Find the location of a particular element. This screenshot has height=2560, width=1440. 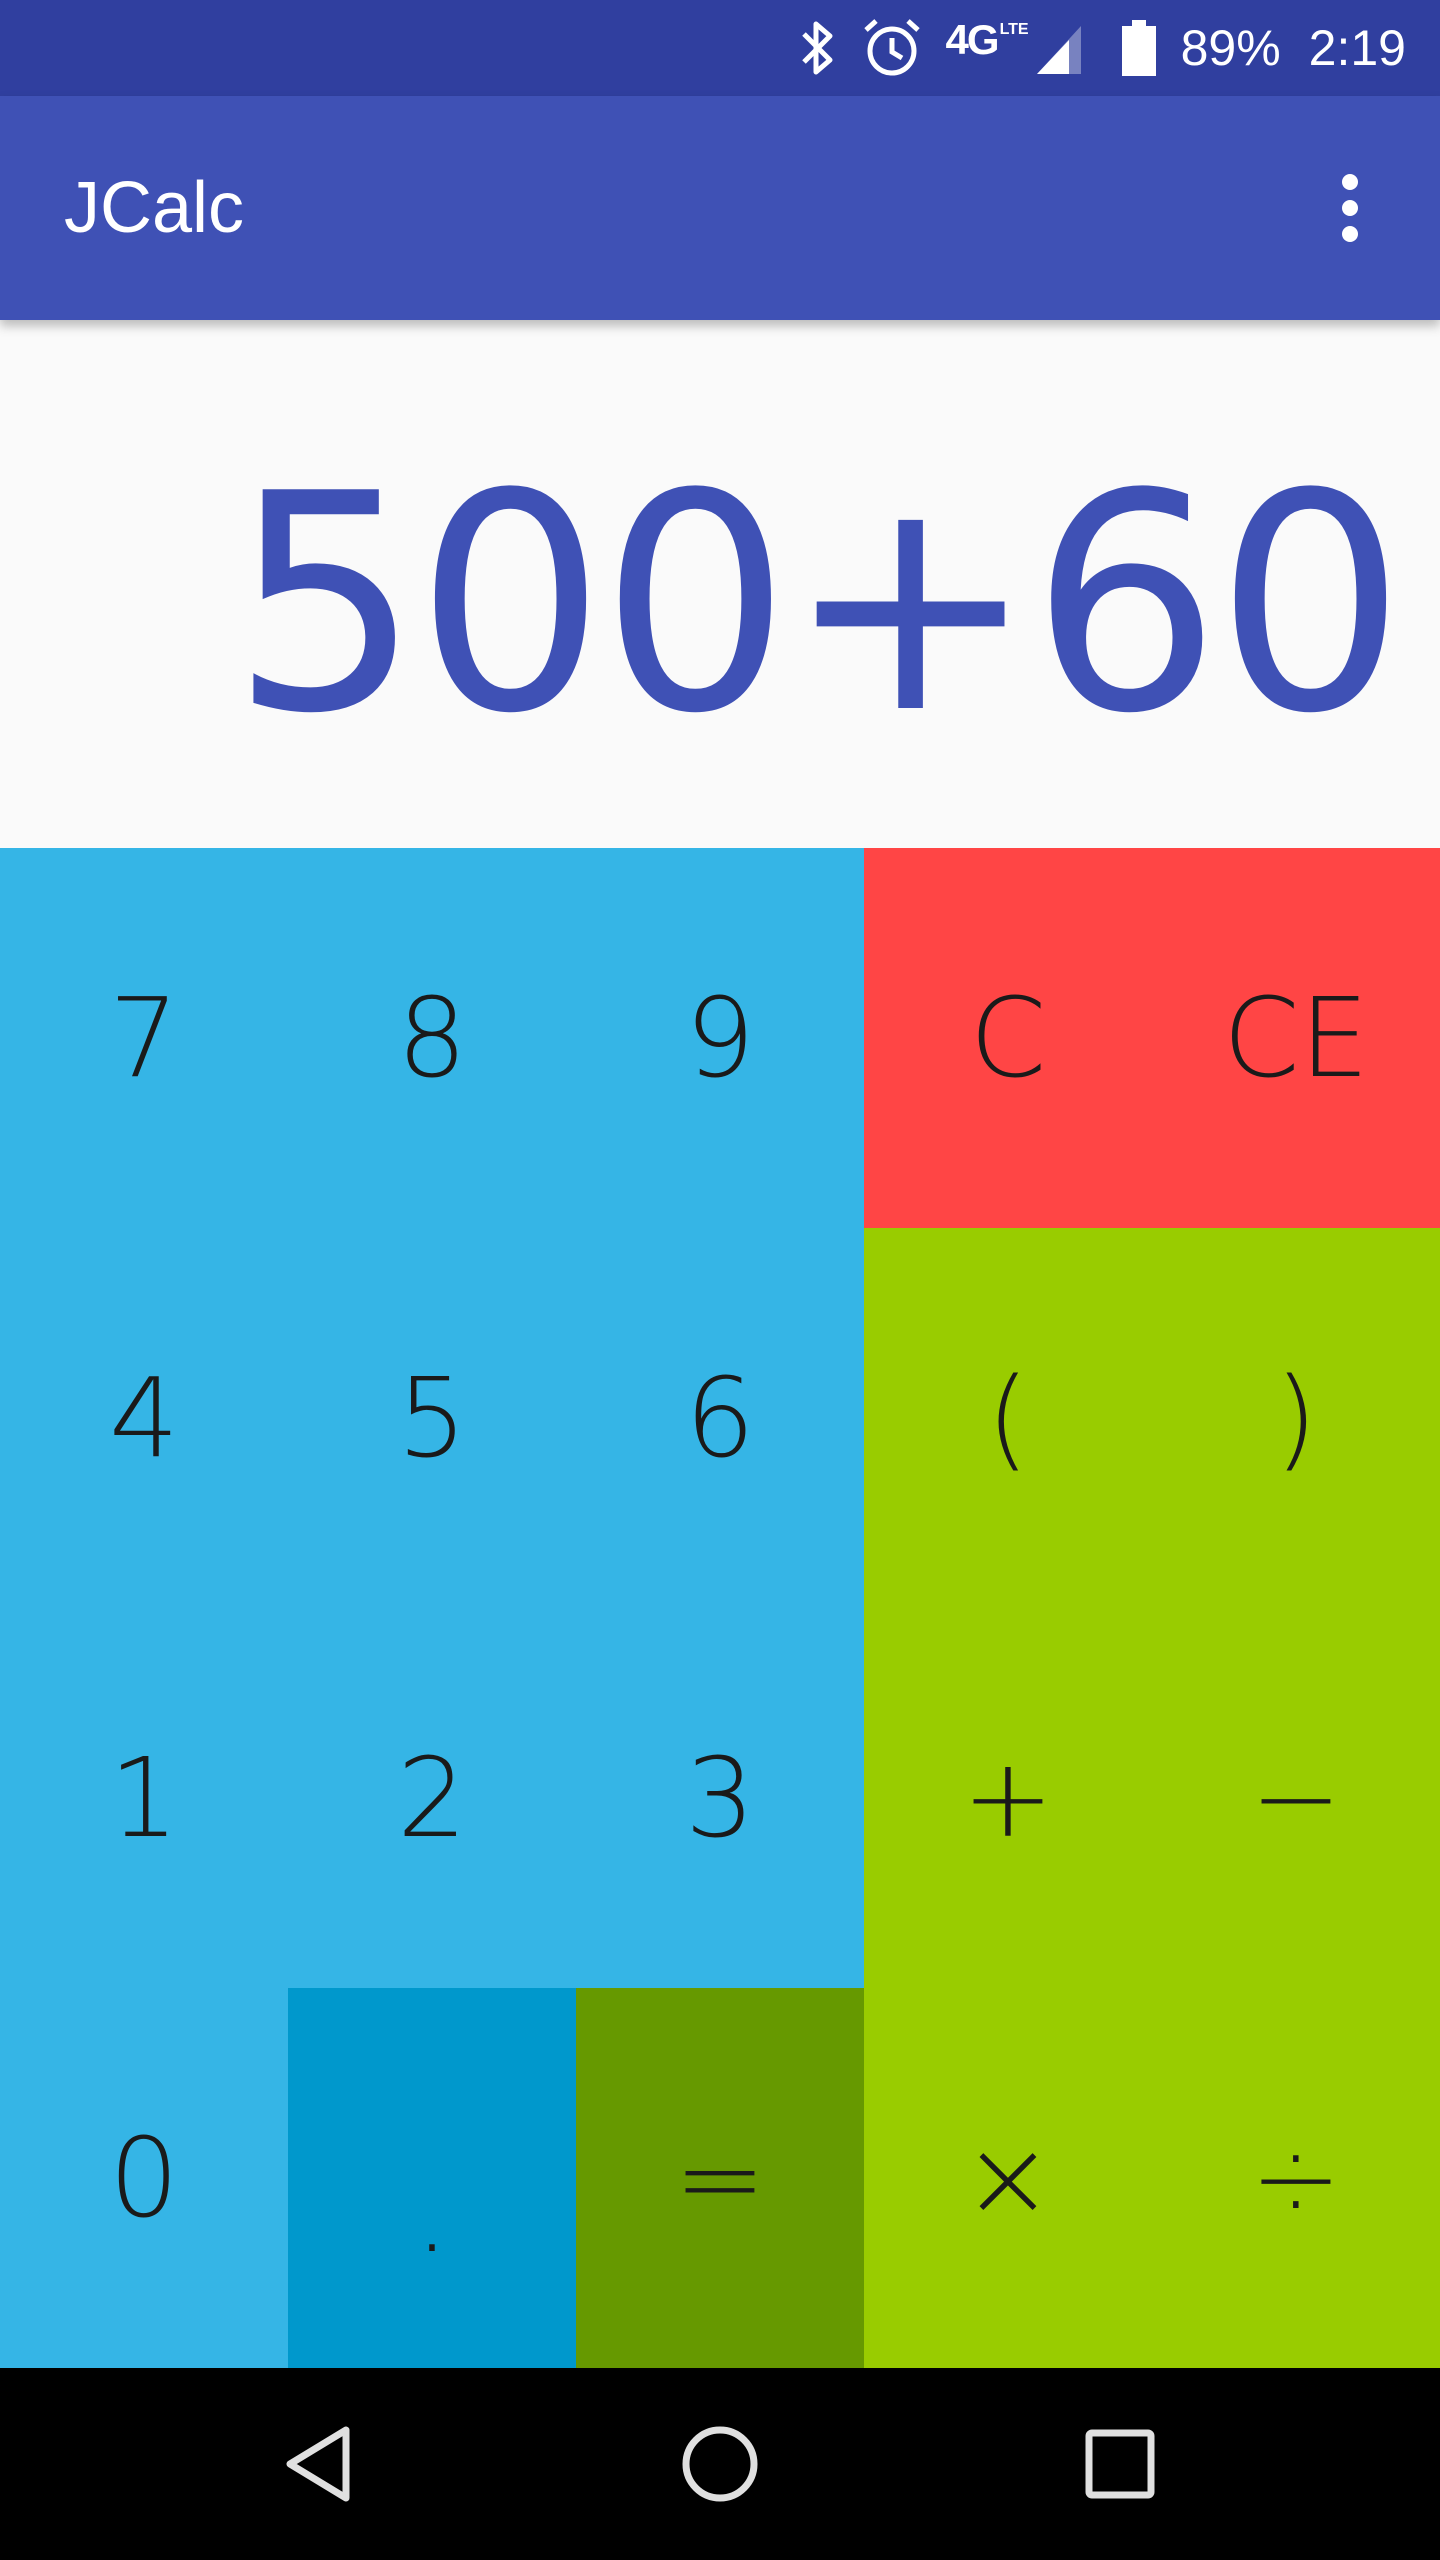

plus-button: + is located at coordinates (1008, 1798).